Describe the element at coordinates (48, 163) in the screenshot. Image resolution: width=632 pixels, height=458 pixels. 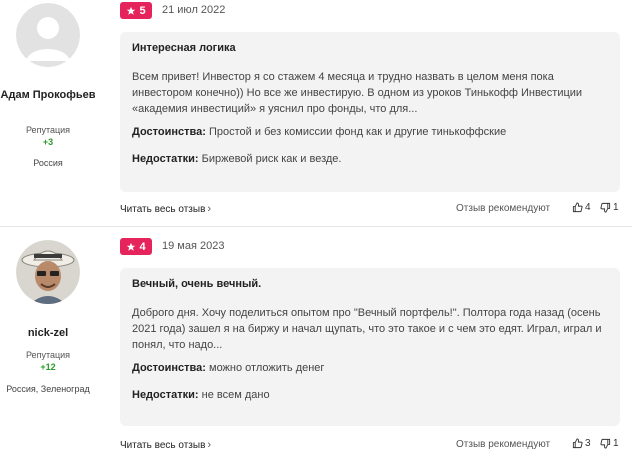
I see `author-location: Россия` at that location.